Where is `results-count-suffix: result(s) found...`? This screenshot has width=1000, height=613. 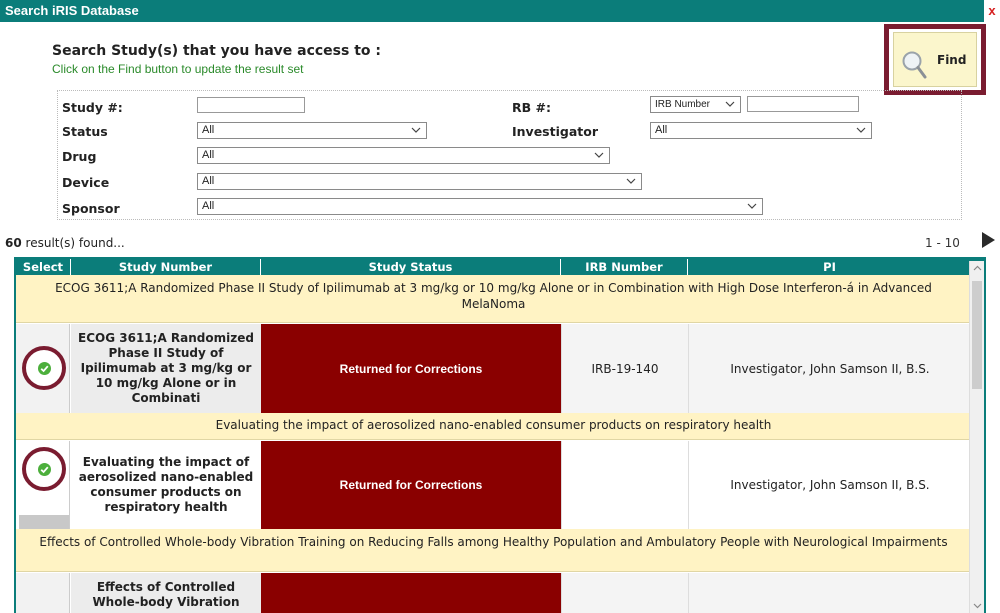 results-count-suffix: result(s) found... is located at coordinates (75, 243).